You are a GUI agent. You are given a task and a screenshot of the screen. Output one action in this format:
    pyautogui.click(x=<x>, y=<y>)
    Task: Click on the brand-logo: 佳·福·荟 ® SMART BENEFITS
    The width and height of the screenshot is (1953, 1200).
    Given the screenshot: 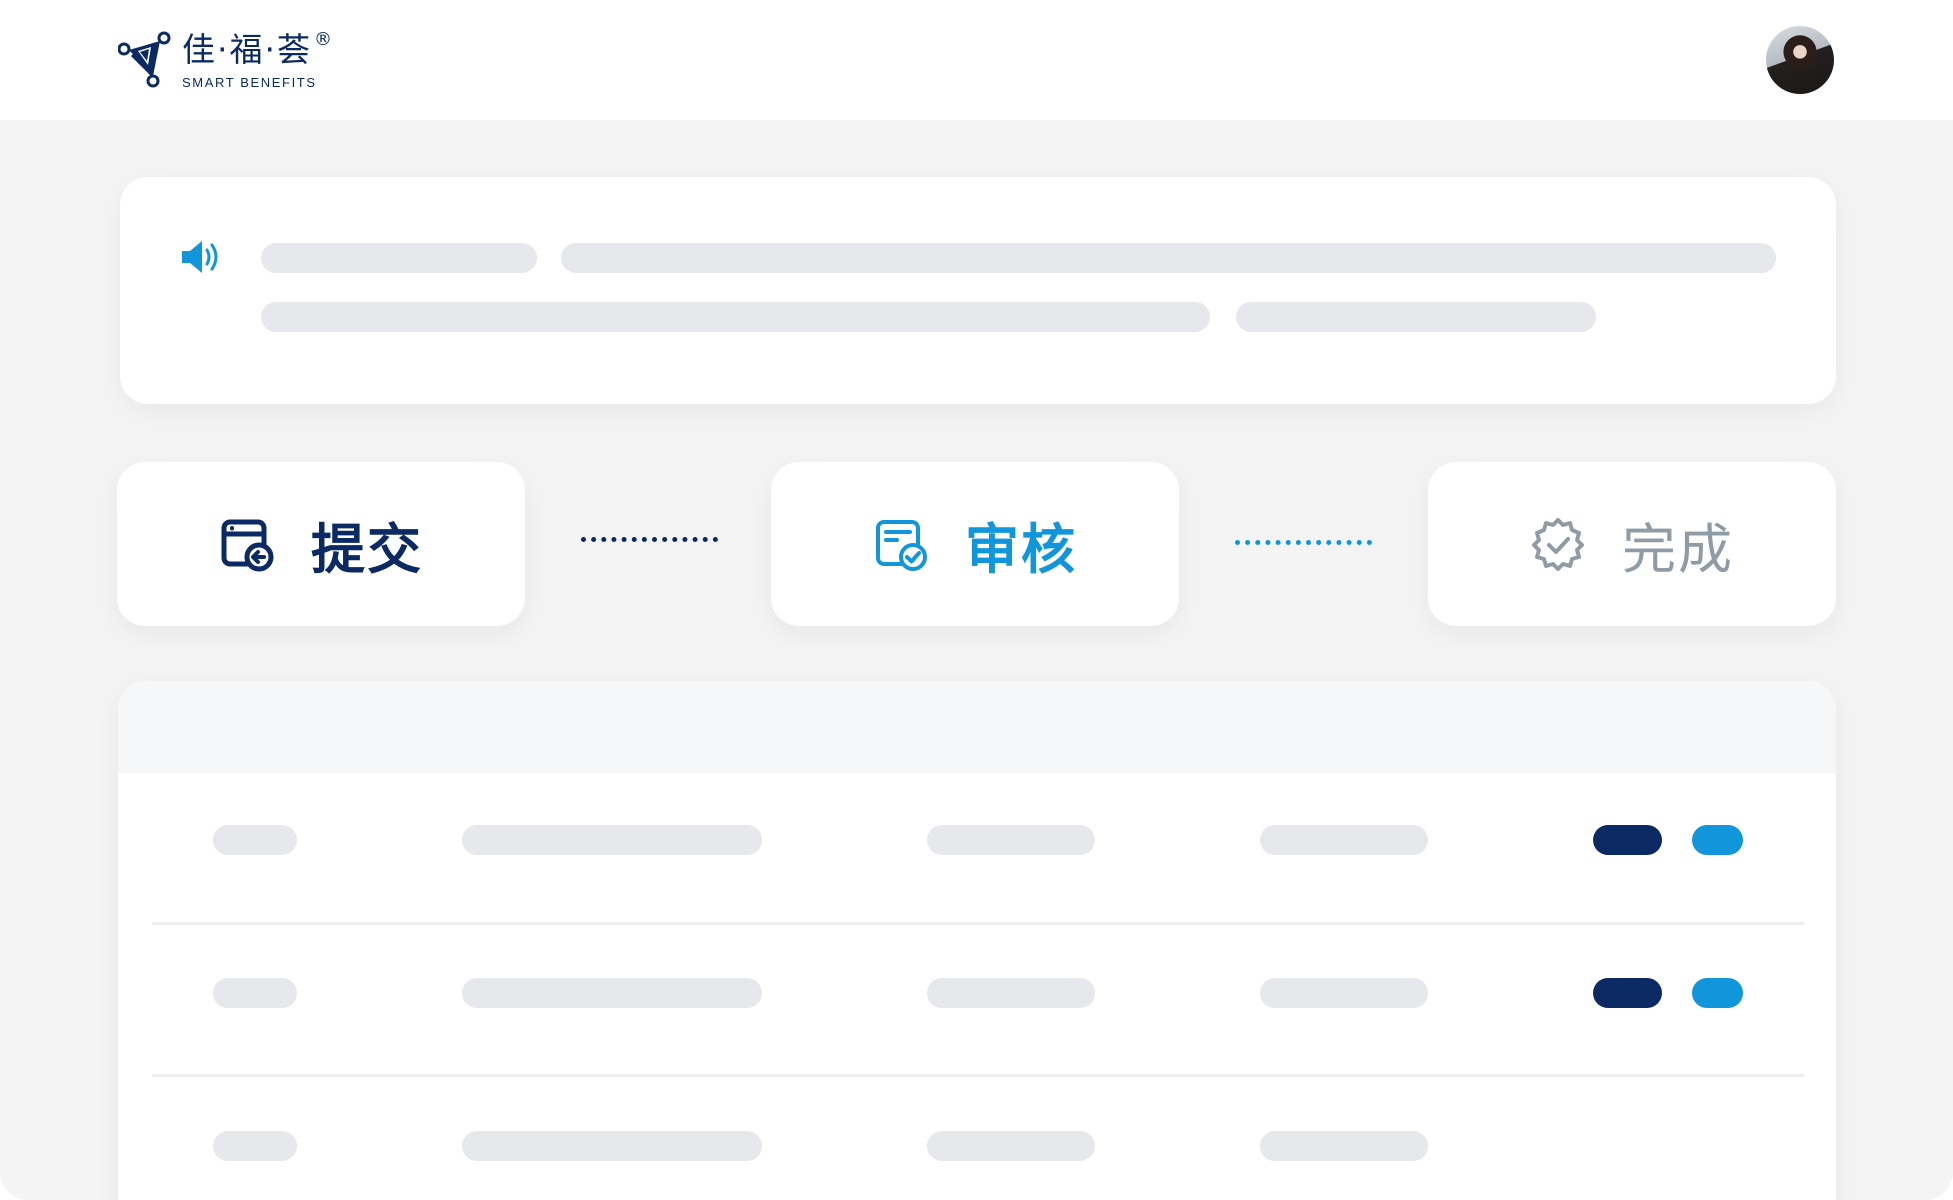 What is the action you would take?
    pyautogui.click(x=226, y=59)
    